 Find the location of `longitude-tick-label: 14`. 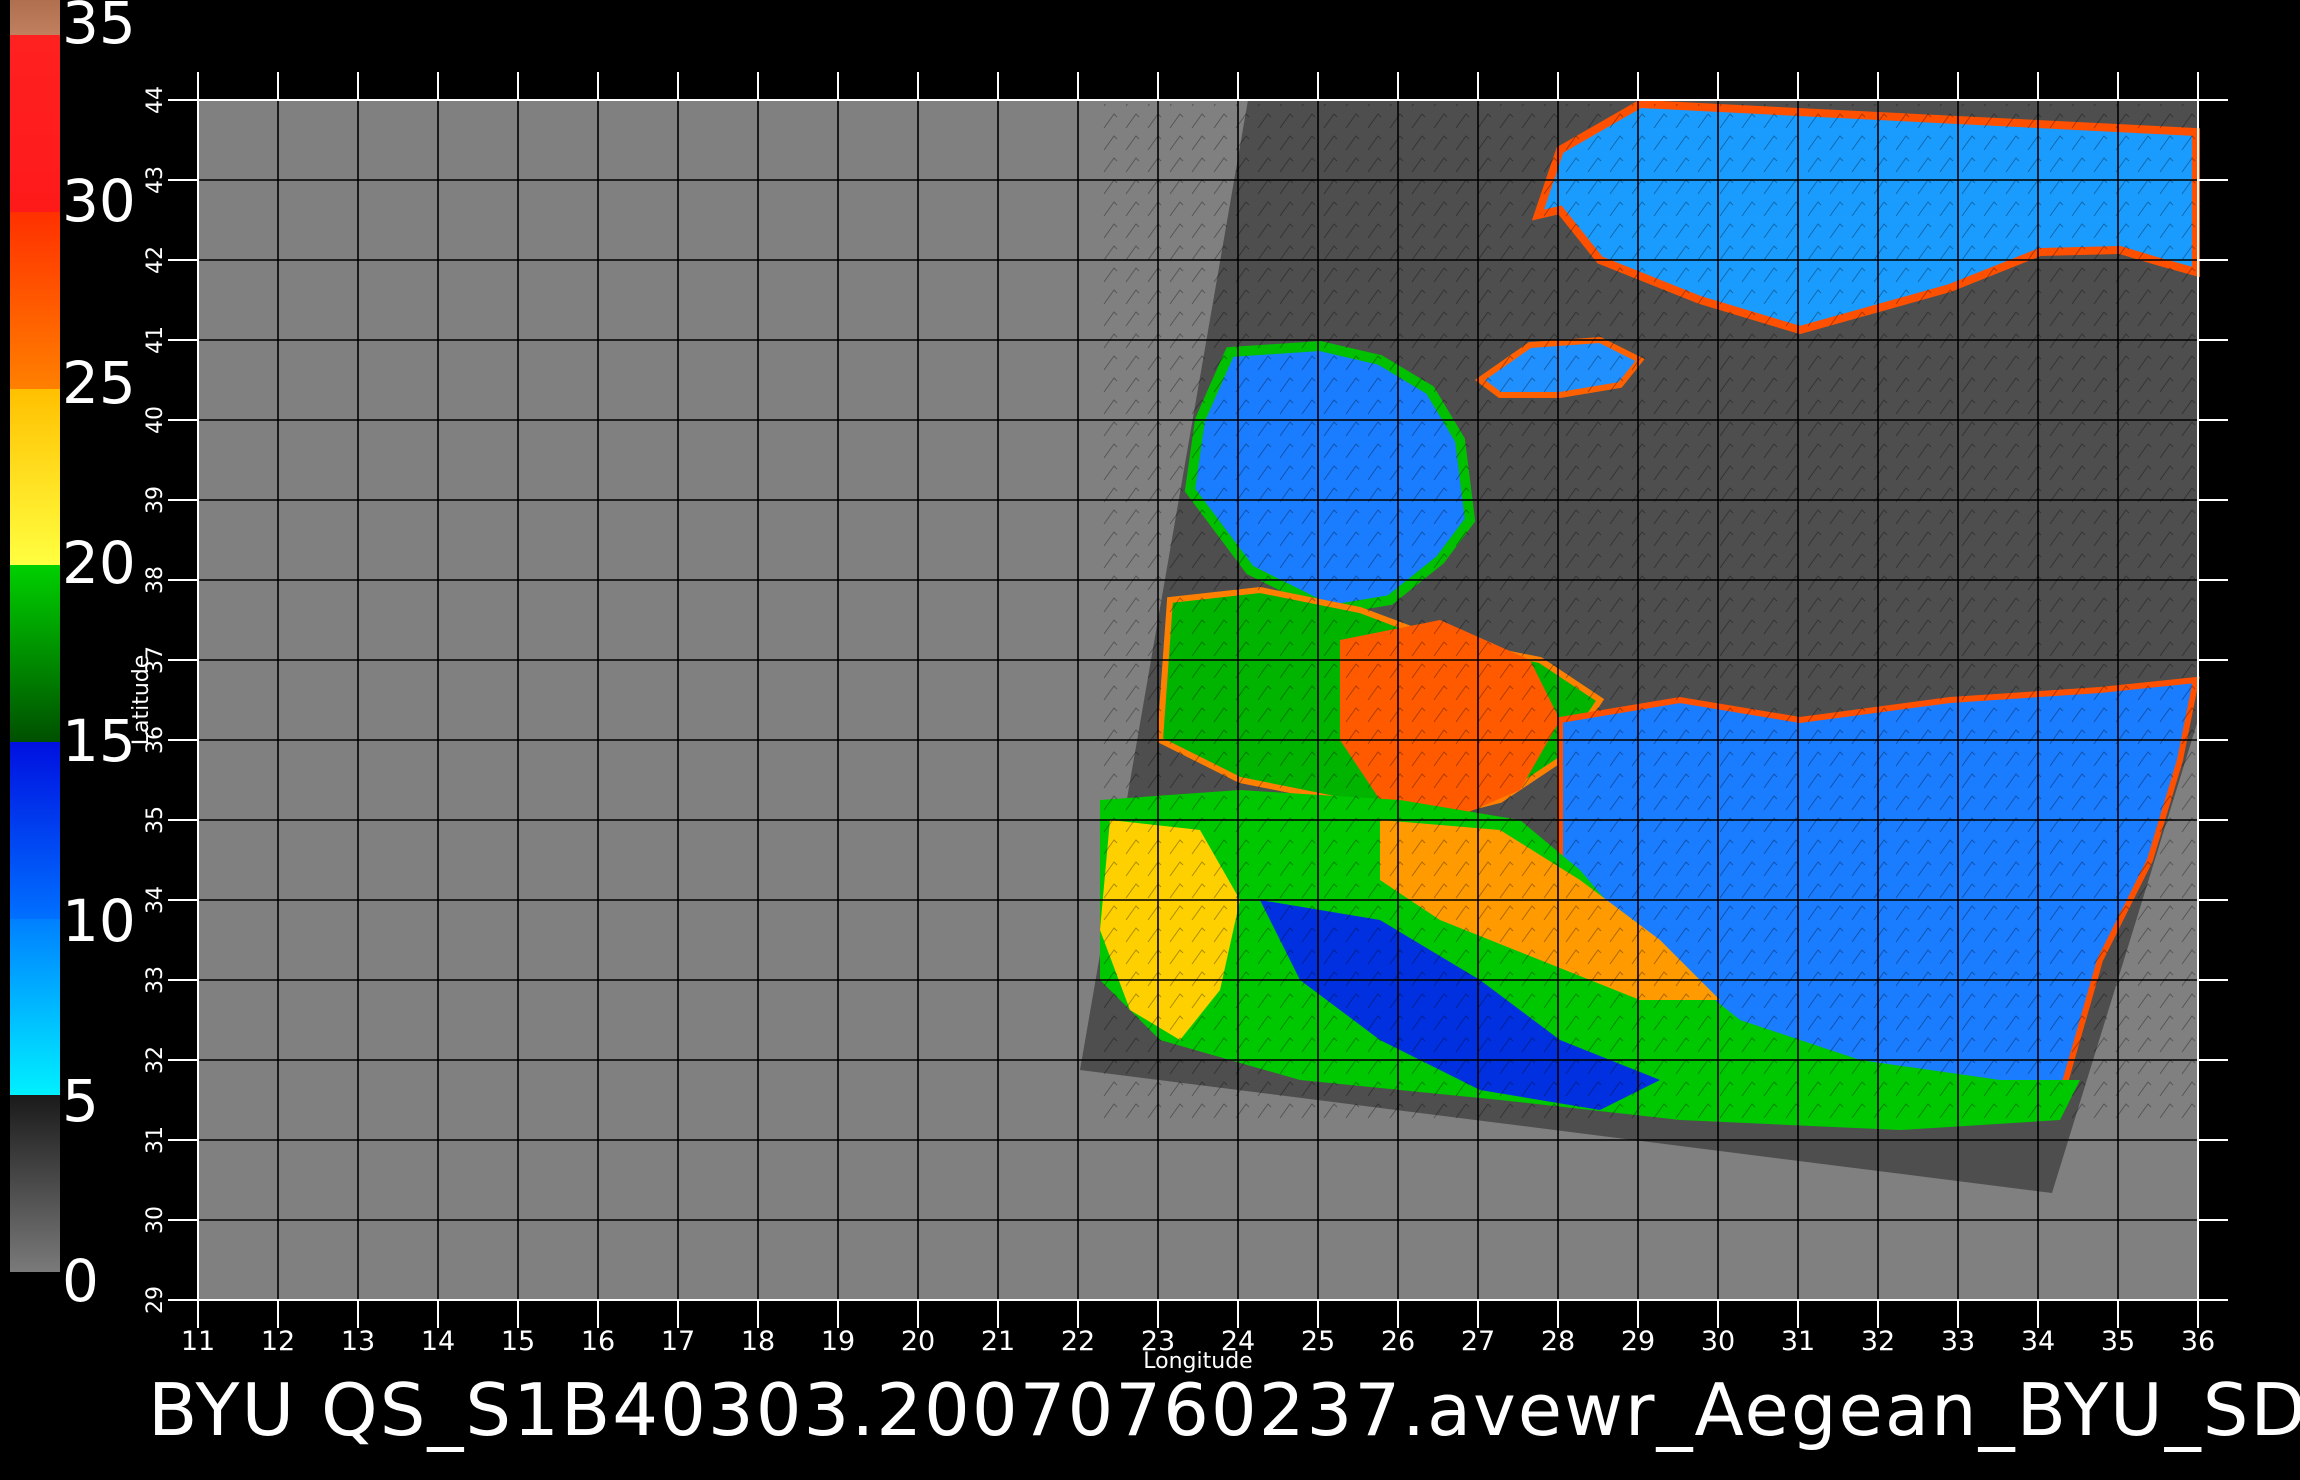

longitude-tick-label: 14 is located at coordinates (438, 1341).